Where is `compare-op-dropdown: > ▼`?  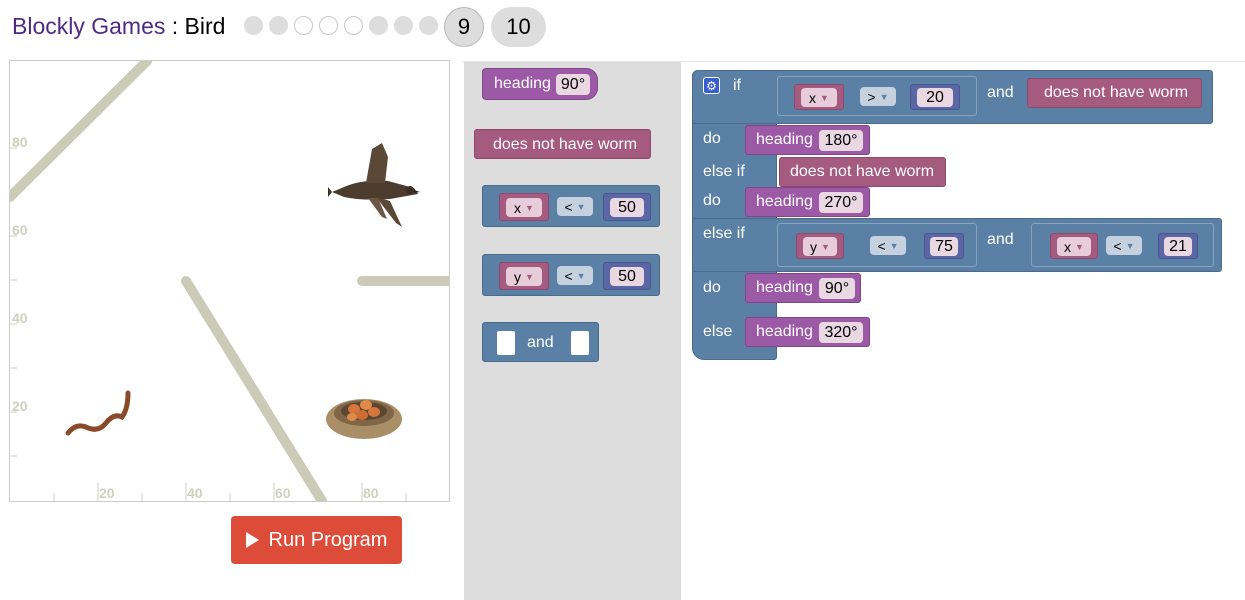 compare-op-dropdown: > ▼ is located at coordinates (878, 96).